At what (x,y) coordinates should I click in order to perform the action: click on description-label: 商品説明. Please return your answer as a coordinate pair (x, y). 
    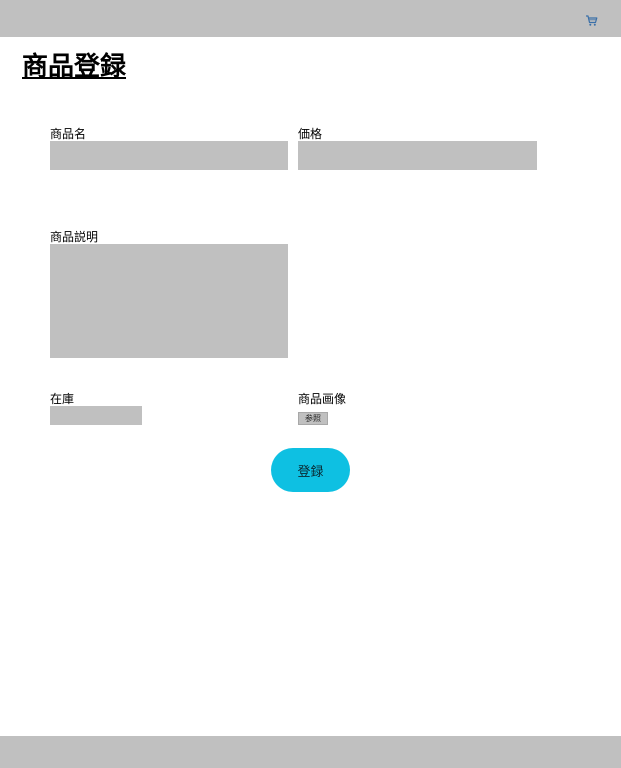
    Looking at the image, I should click on (74, 237).